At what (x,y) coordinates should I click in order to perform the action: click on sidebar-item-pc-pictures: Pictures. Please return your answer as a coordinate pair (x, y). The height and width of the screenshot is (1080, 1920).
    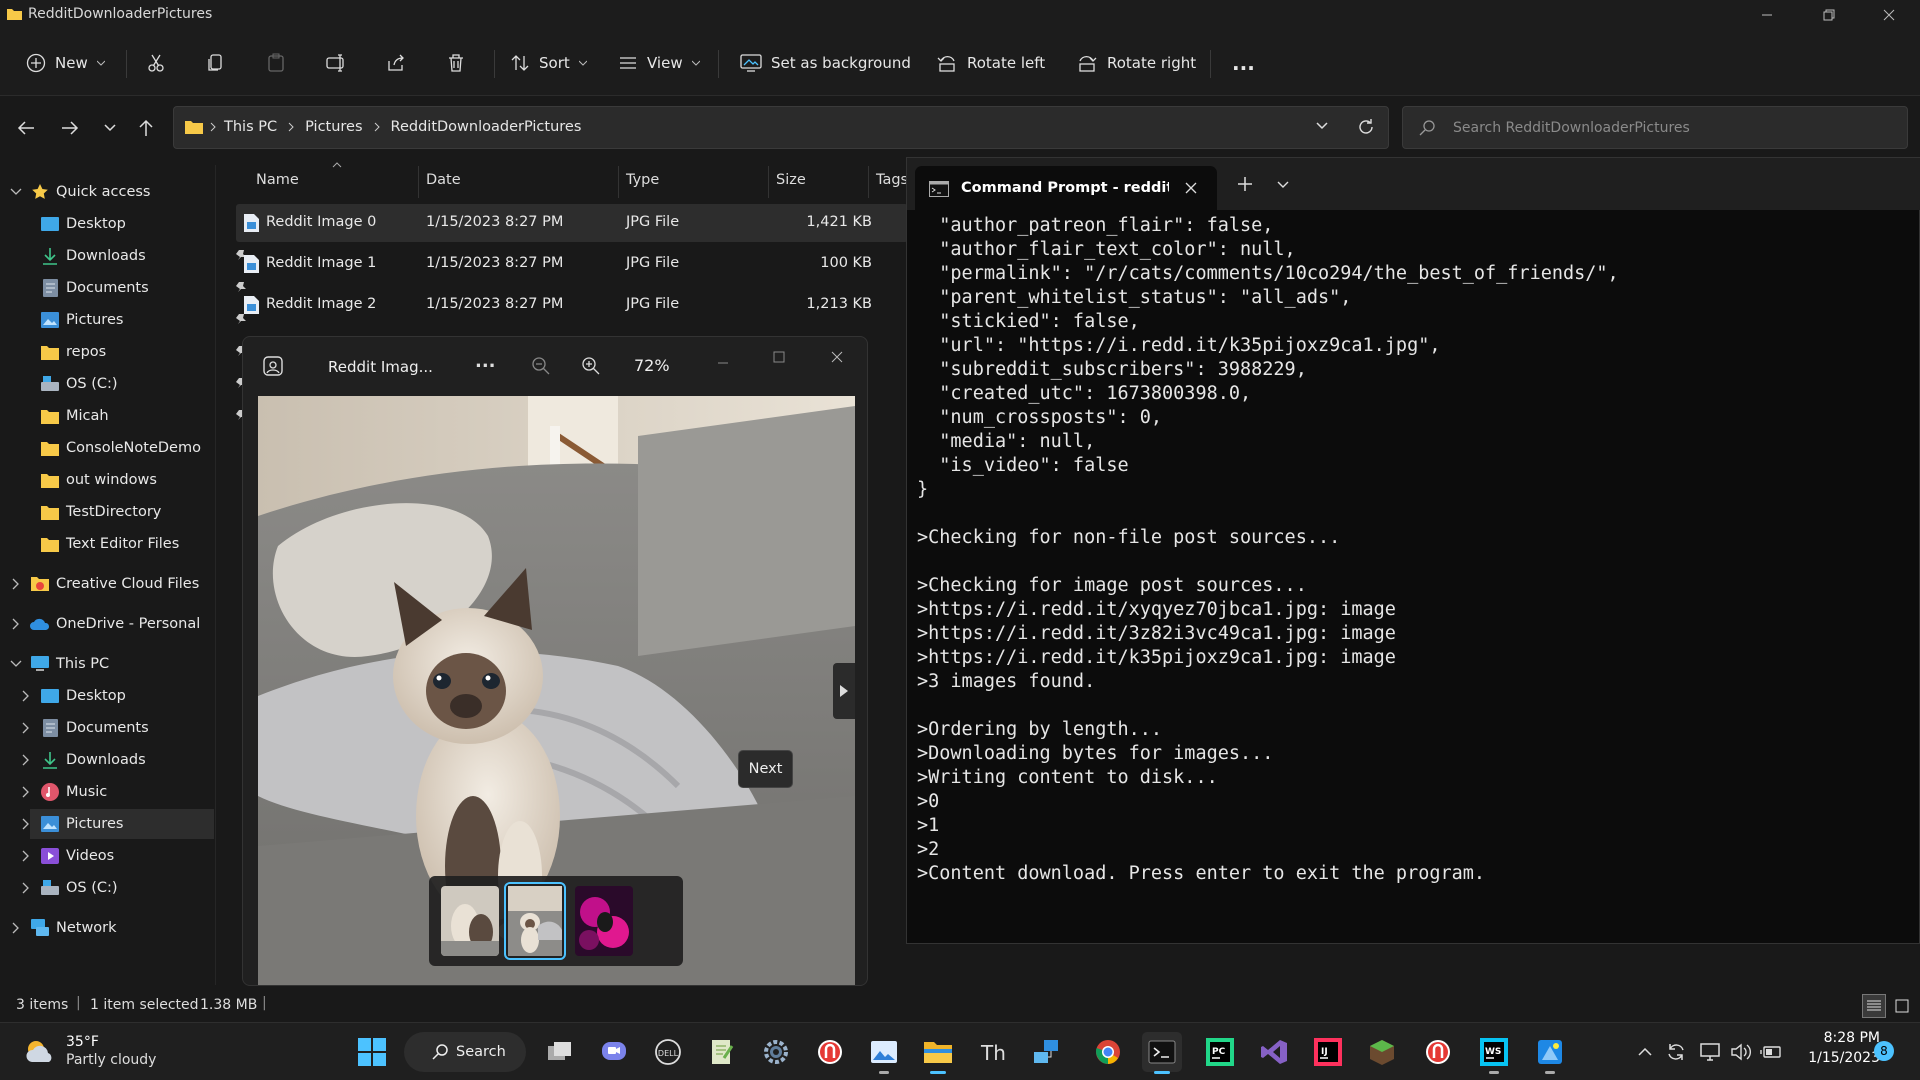
    Looking at the image, I should click on (122, 824).